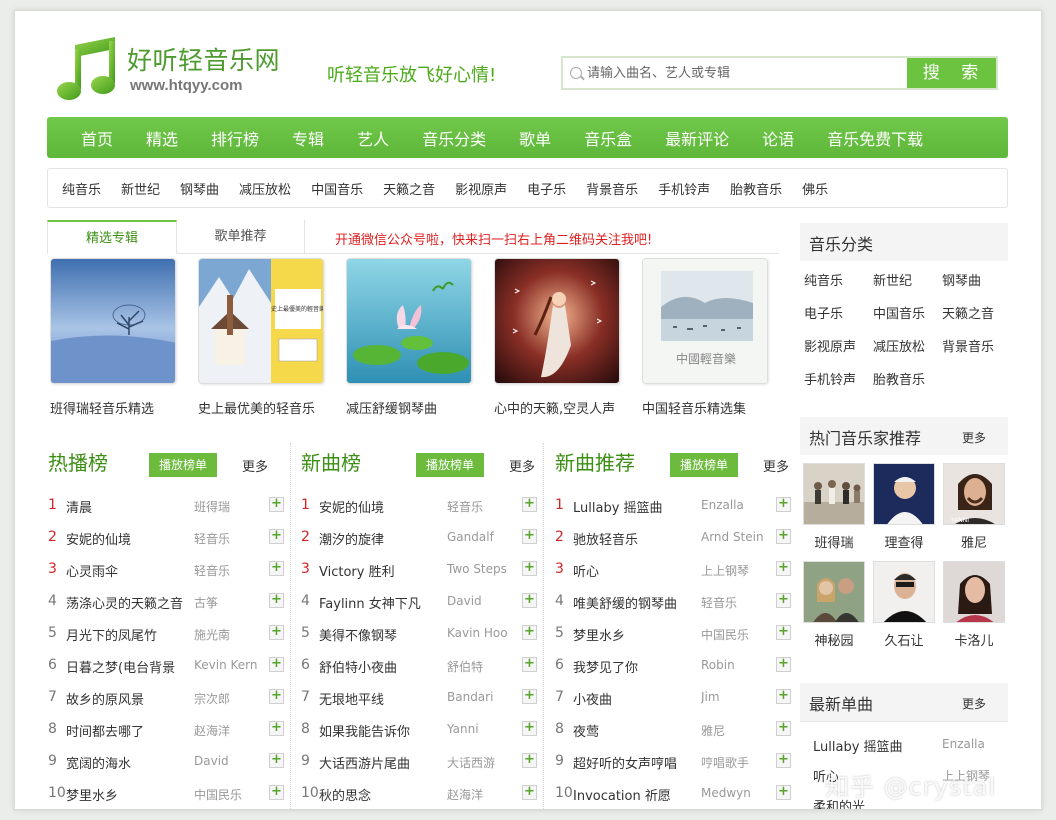  Describe the element at coordinates (718, 665) in the screenshot. I see `song-artist: Robin` at that location.